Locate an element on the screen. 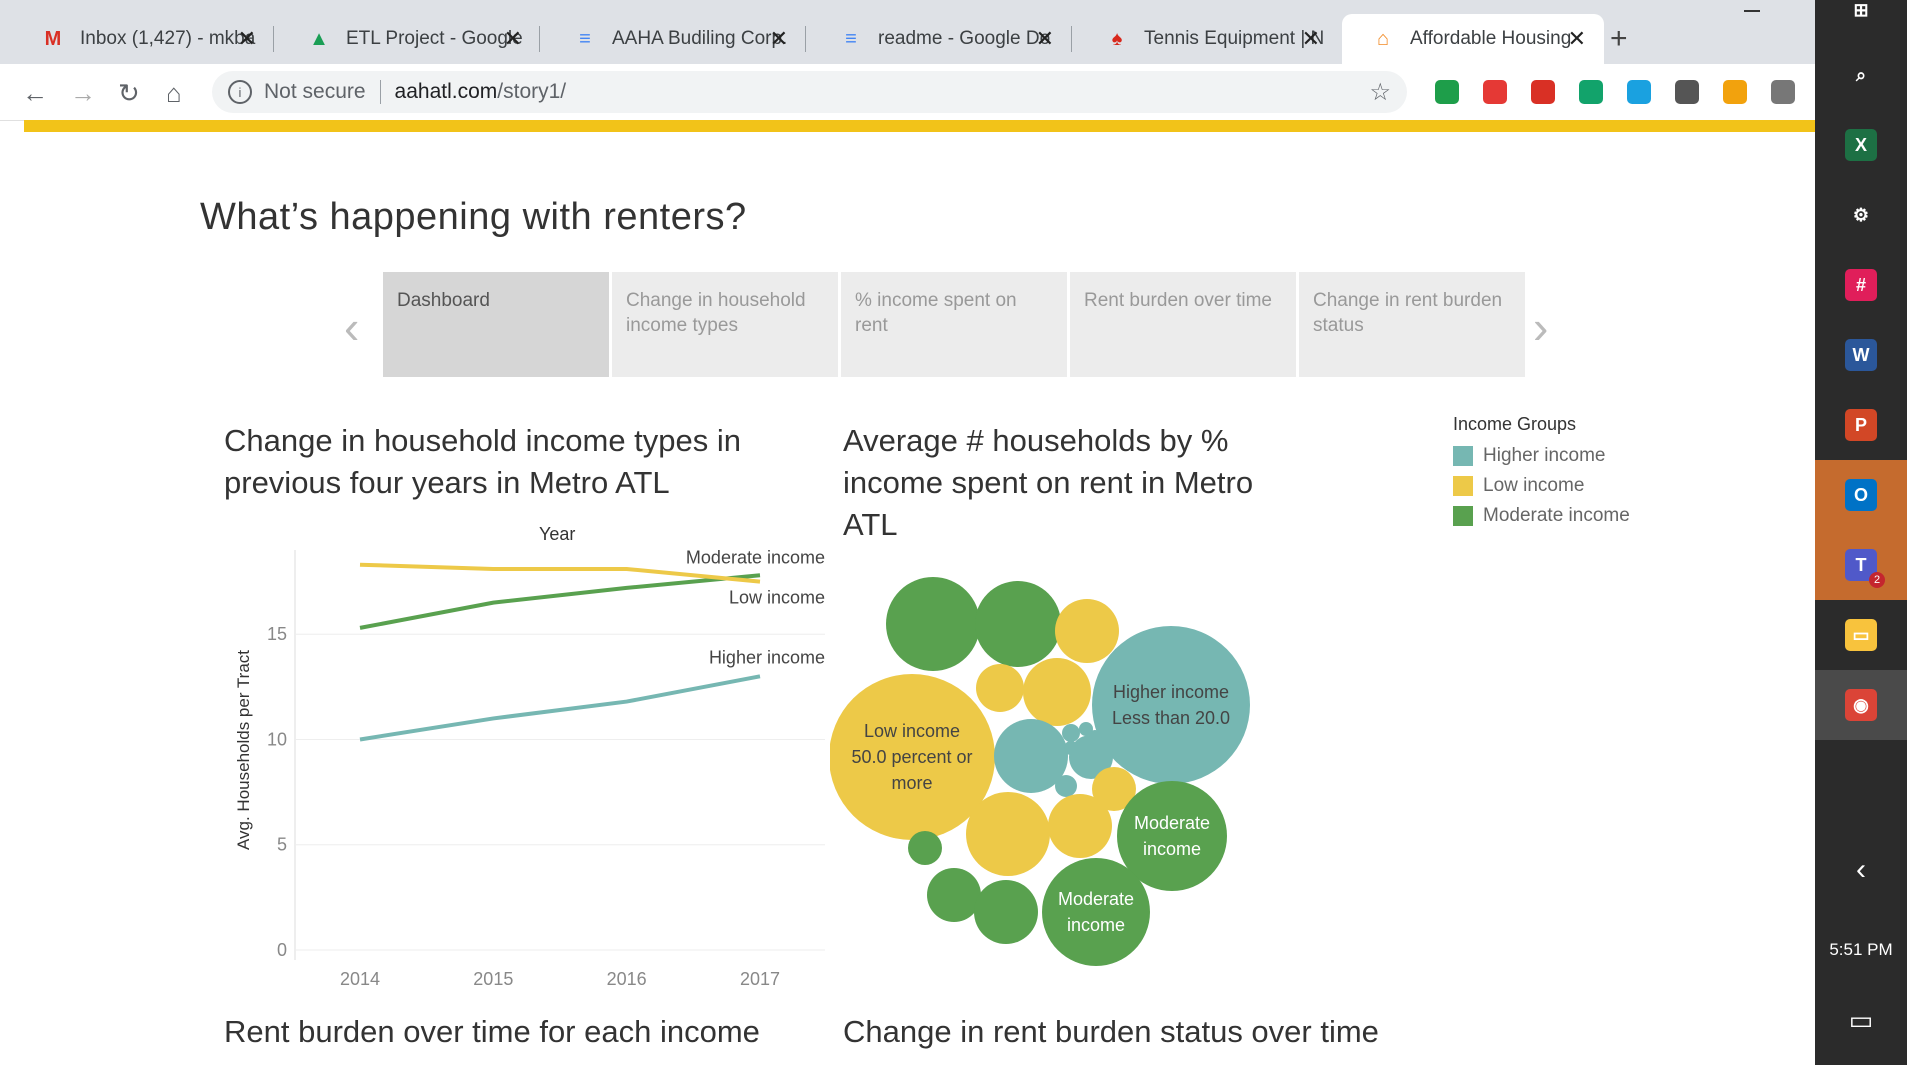 Image resolution: width=1907 pixels, height=1065 pixels. bookmark-star-icon: ☆ is located at coordinates (1380, 92).